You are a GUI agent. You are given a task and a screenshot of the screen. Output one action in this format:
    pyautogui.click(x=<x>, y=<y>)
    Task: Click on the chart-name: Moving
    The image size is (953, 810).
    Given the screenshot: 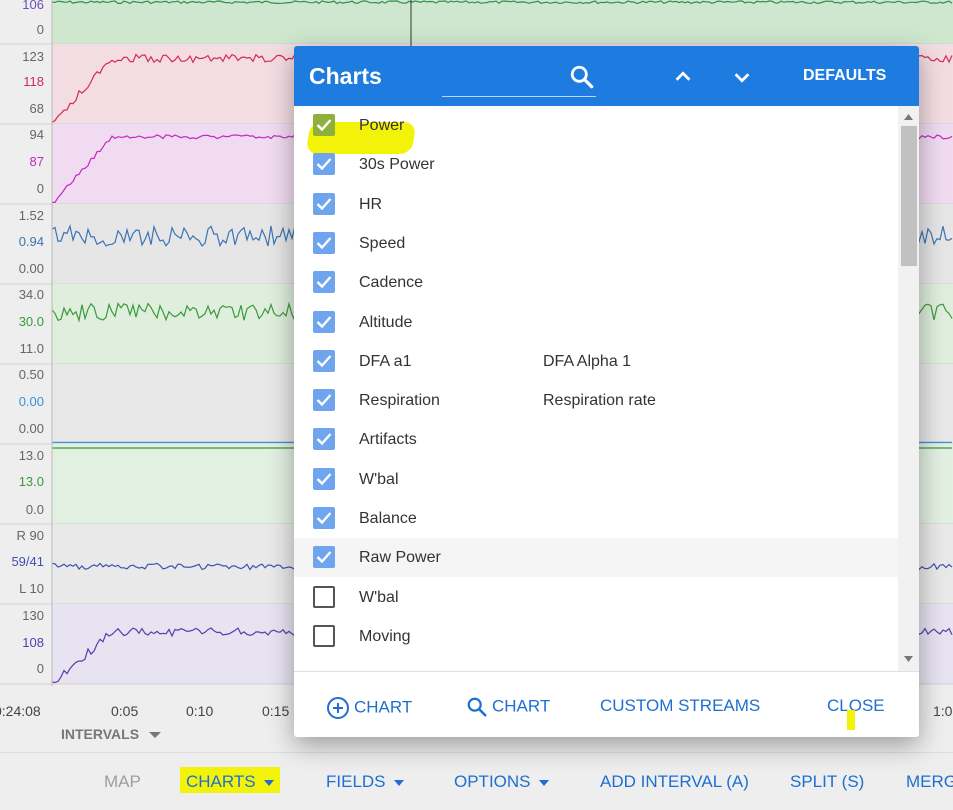 What is the action you would take?
    pyautogui.click(x=385, y=636)
    